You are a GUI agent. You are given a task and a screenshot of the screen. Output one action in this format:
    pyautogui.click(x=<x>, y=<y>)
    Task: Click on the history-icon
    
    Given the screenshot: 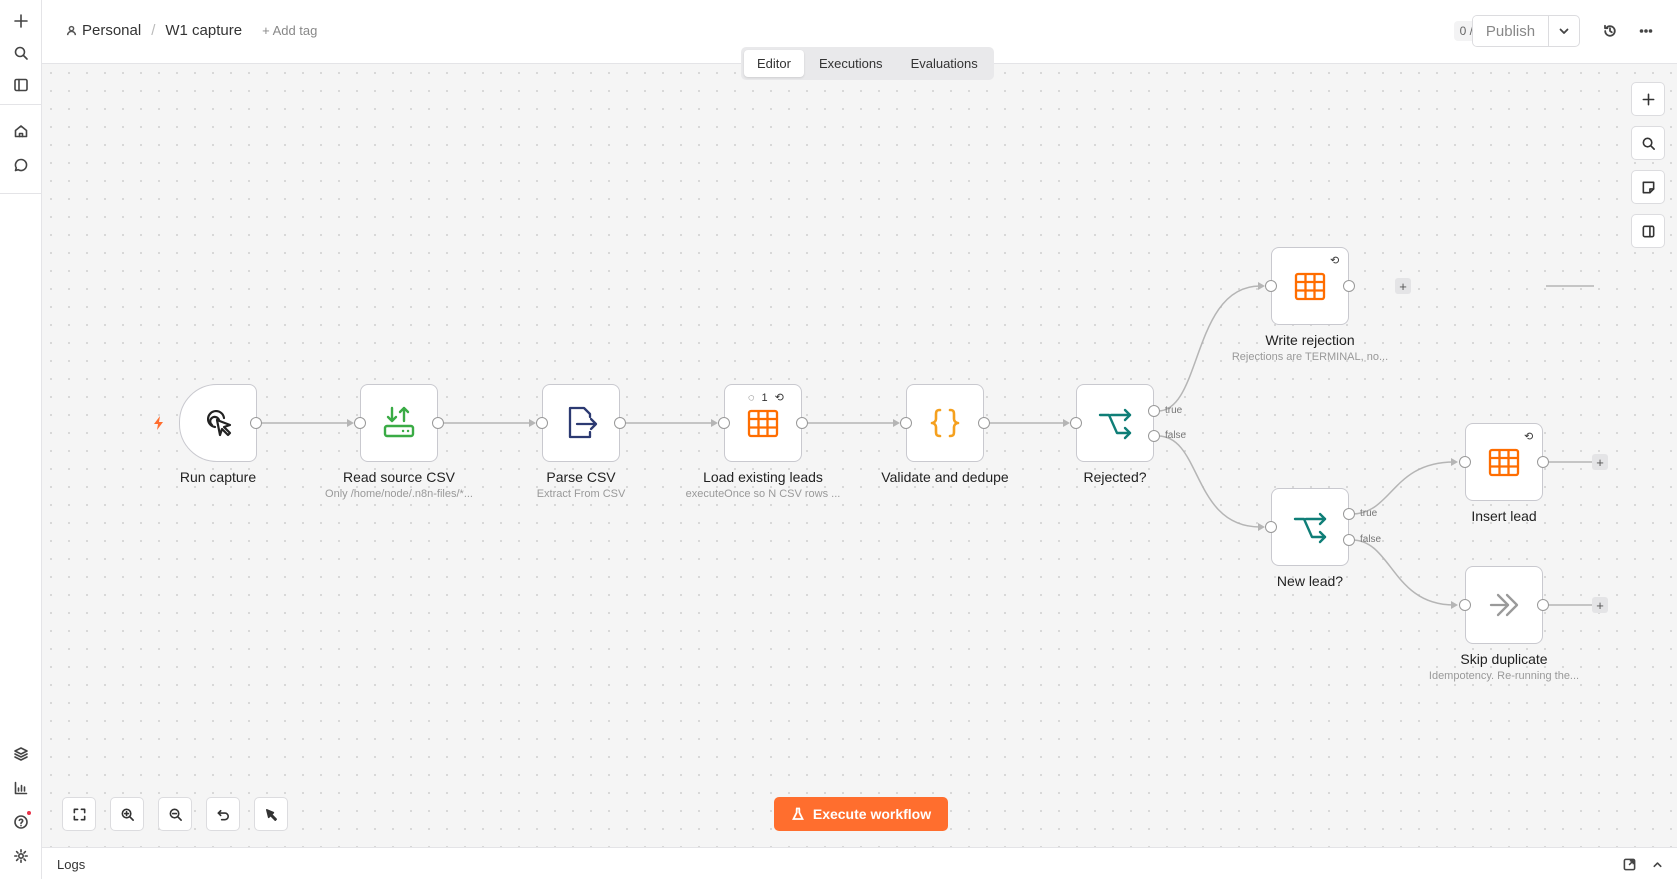 What is the action you would take?
    pyautogui.click(x=1610, y=31)
    